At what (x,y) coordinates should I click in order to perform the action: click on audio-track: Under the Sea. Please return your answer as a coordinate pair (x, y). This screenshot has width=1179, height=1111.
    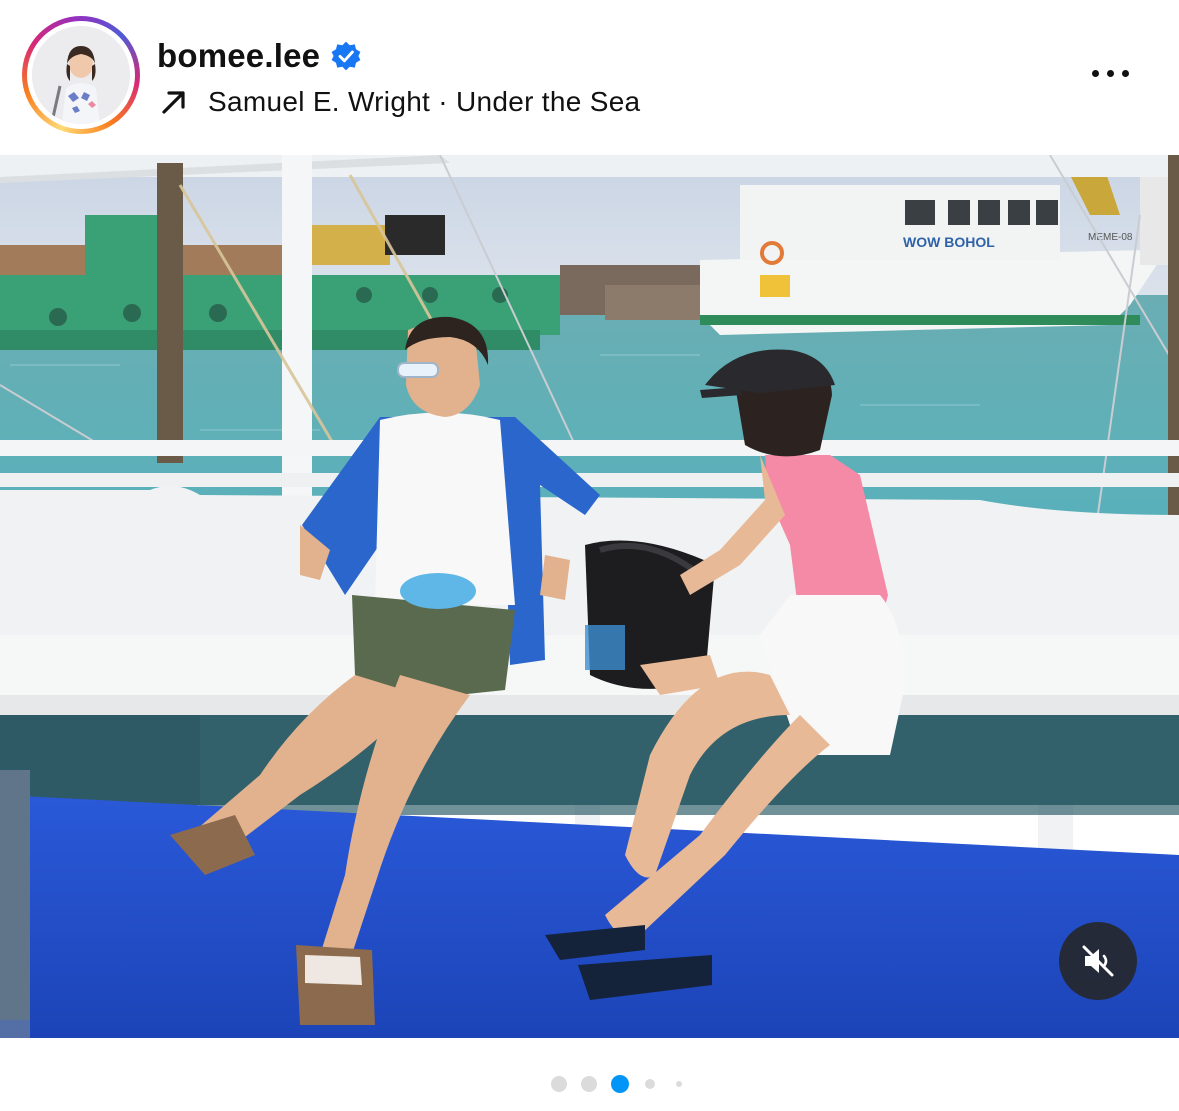
    Looking at the image, I should click on (548, 101).